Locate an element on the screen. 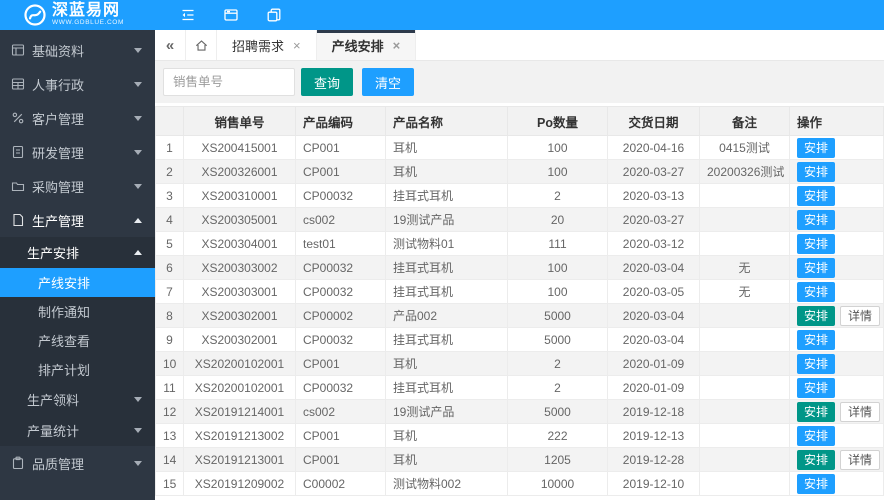 This screenshot has height=500, width=884. sidebar-item: 品质管理 is located at coordinates (77, 463).